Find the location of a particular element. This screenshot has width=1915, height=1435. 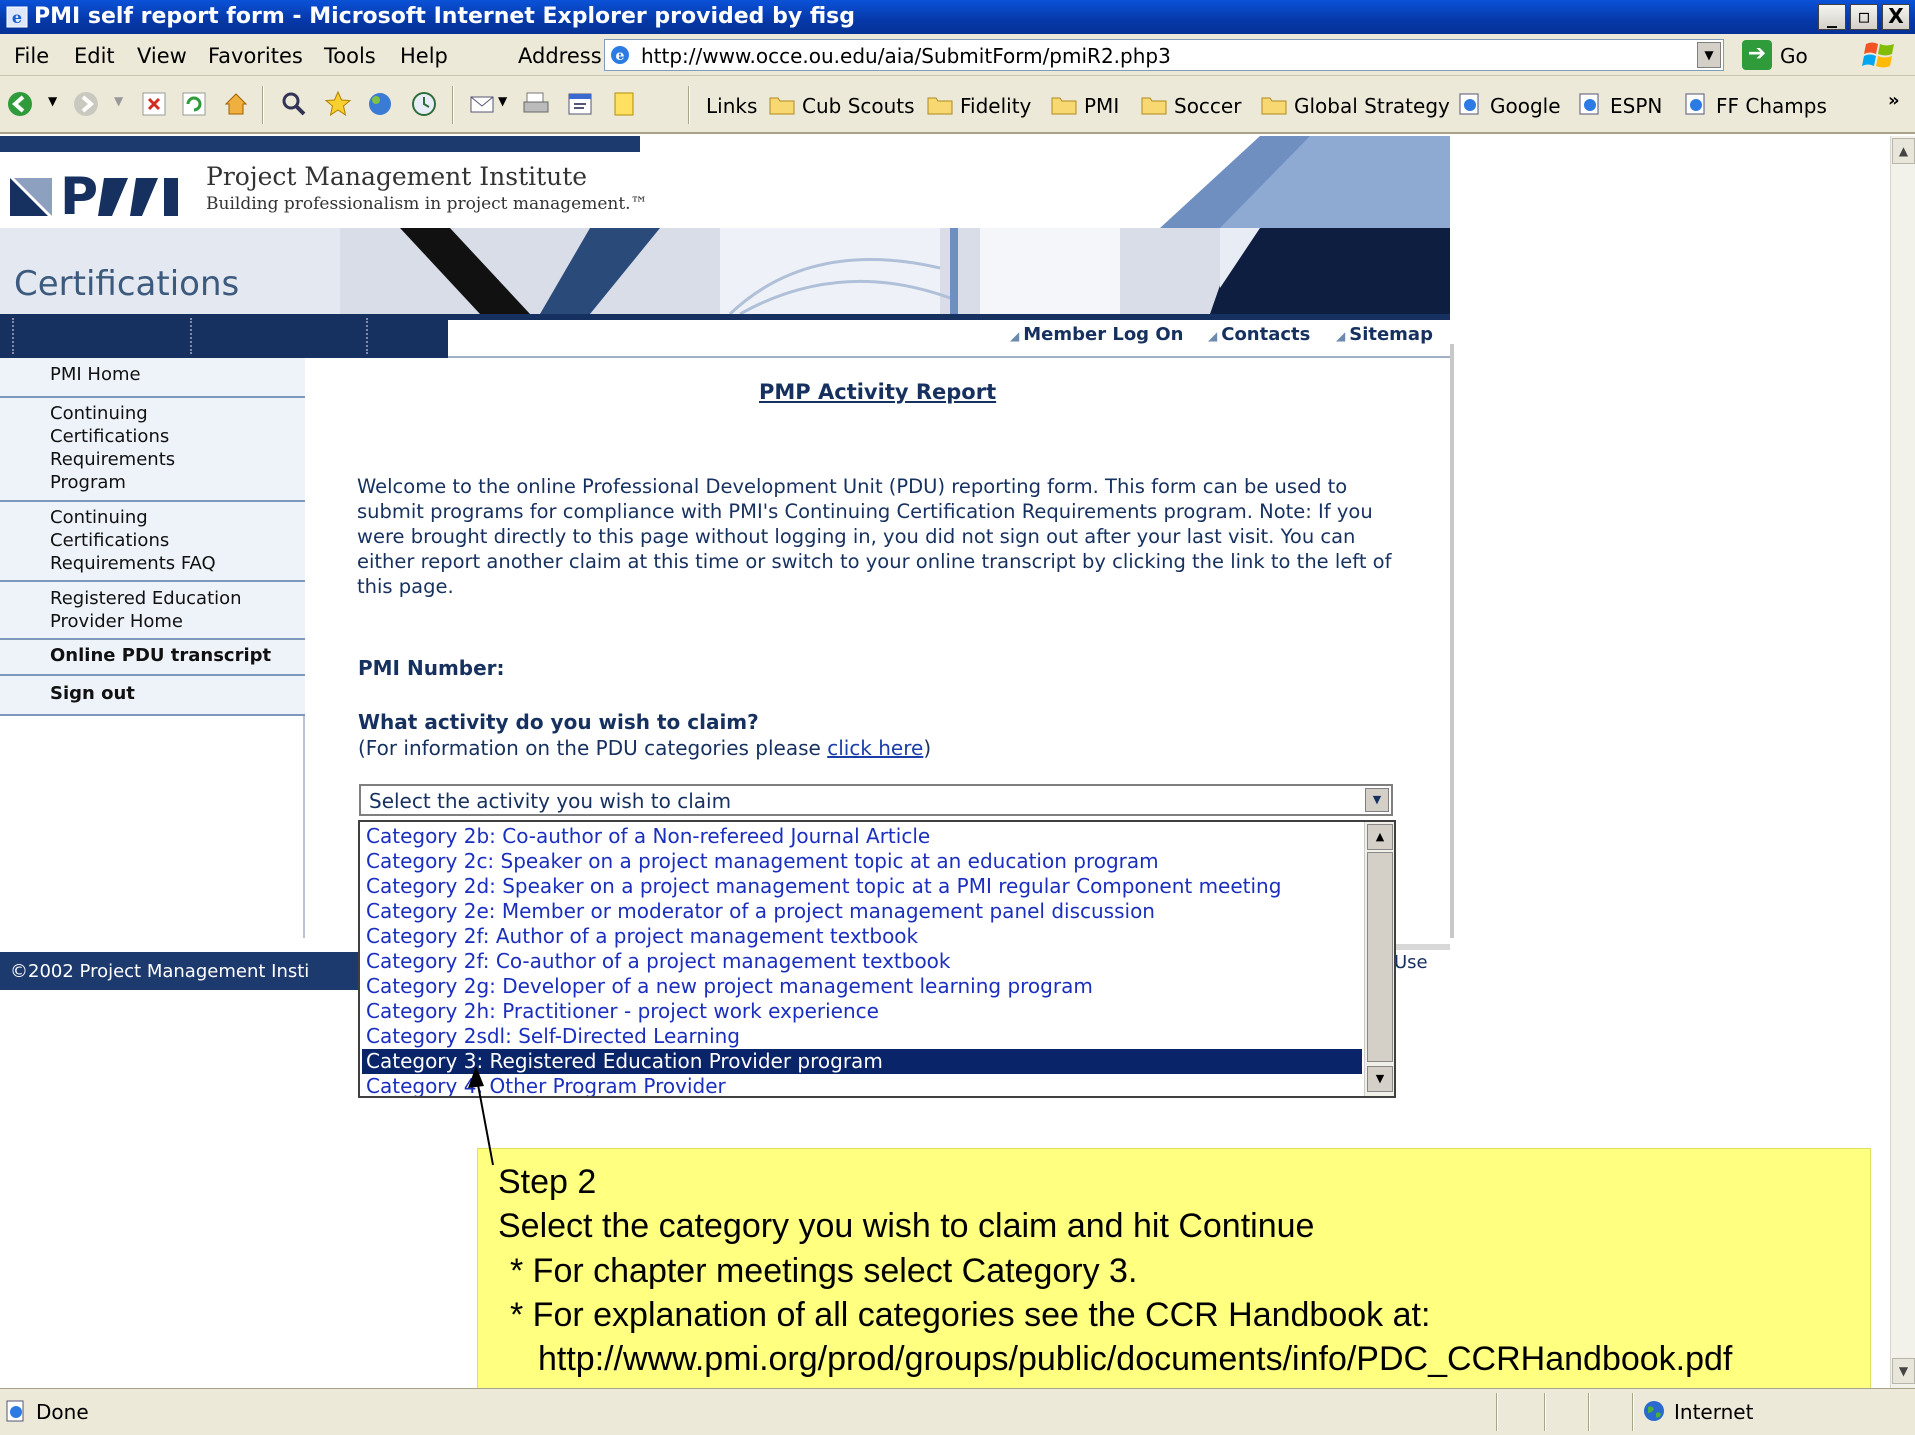

activity-select: Select the activity you wish to claim ▼ is located at coordinates (876, 800).